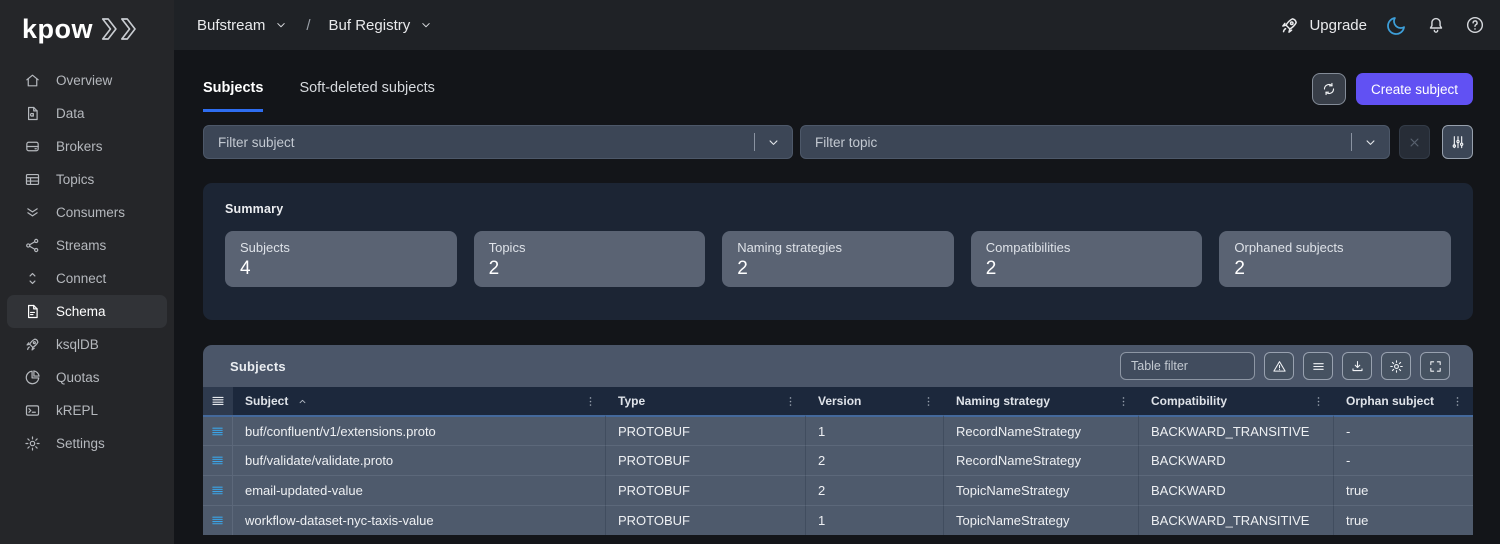  Describe the element at coordinates (1475, 25) in the screenshot. I see `help-icon` at that location.